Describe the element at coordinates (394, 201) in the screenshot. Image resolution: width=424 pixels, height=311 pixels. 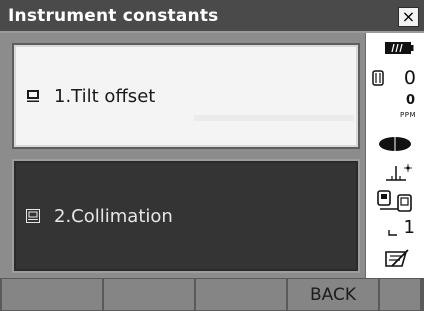
I see `communication-icon` at that location.